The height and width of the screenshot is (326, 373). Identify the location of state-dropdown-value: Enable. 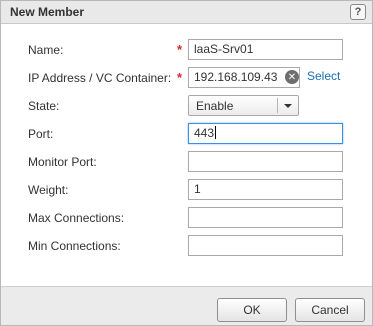
(215, 106).